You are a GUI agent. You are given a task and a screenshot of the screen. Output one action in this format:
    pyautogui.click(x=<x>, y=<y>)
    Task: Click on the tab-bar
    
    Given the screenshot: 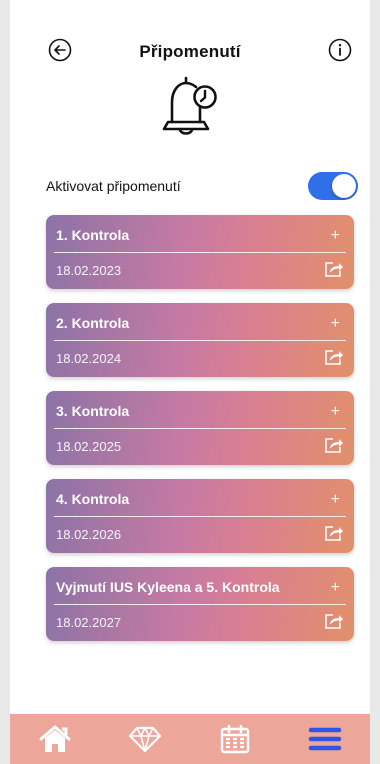 What is the action you would take?
    pyautogui.click(x=190, y=739)
    